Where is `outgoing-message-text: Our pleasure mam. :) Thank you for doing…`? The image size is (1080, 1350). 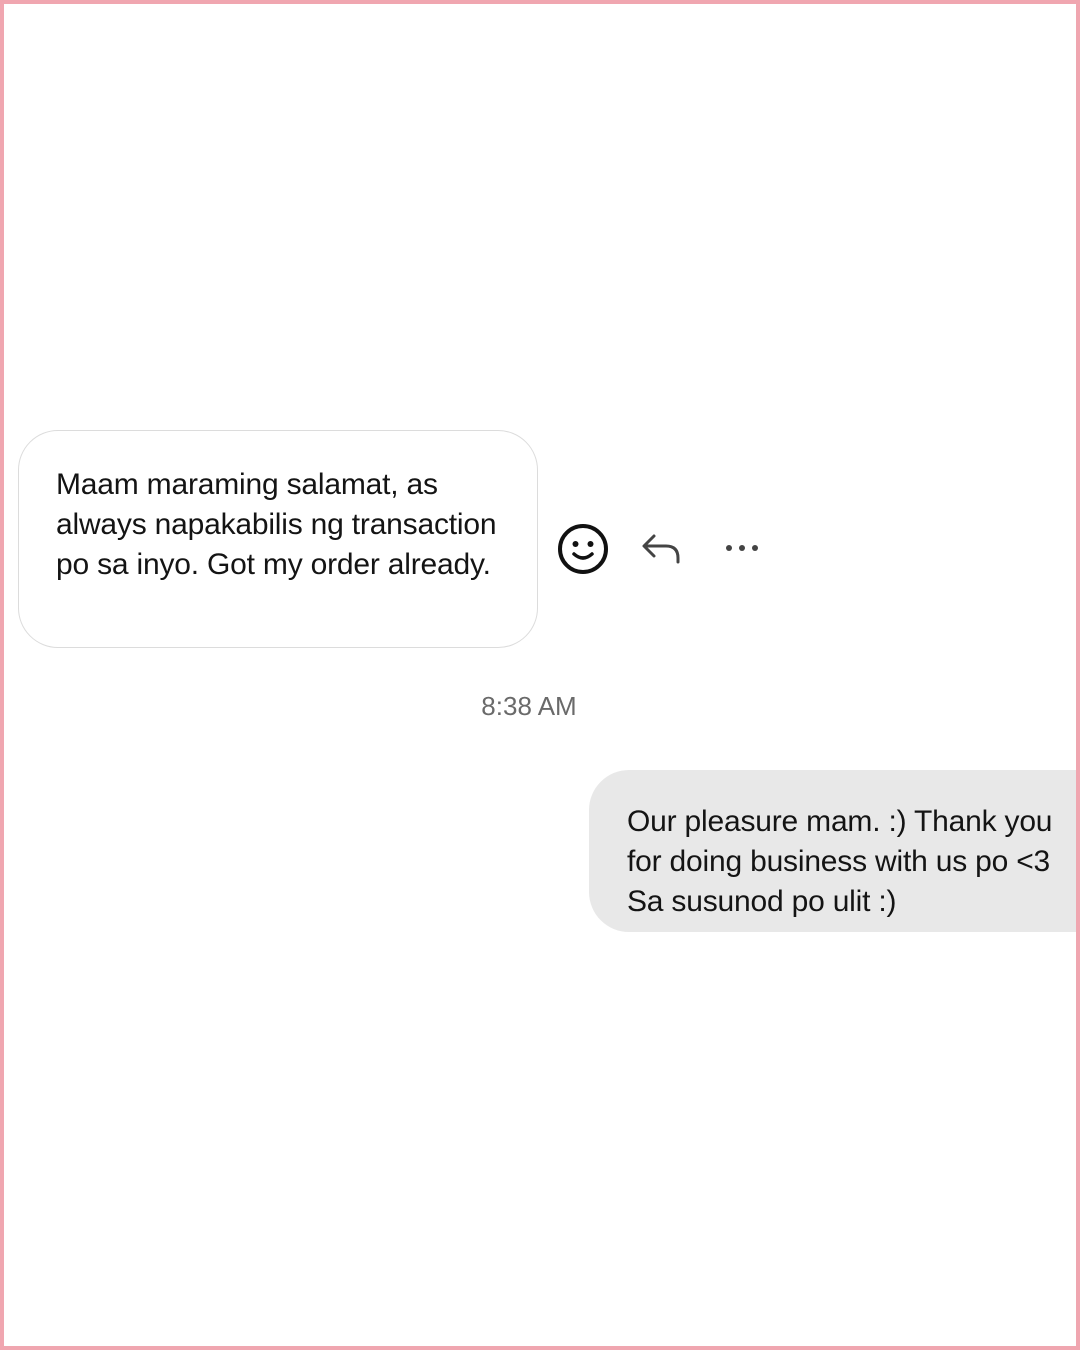
outgoing-message-text: Our pleasure mam. :) Thank you for doing… is located at coordinates (840, 861).